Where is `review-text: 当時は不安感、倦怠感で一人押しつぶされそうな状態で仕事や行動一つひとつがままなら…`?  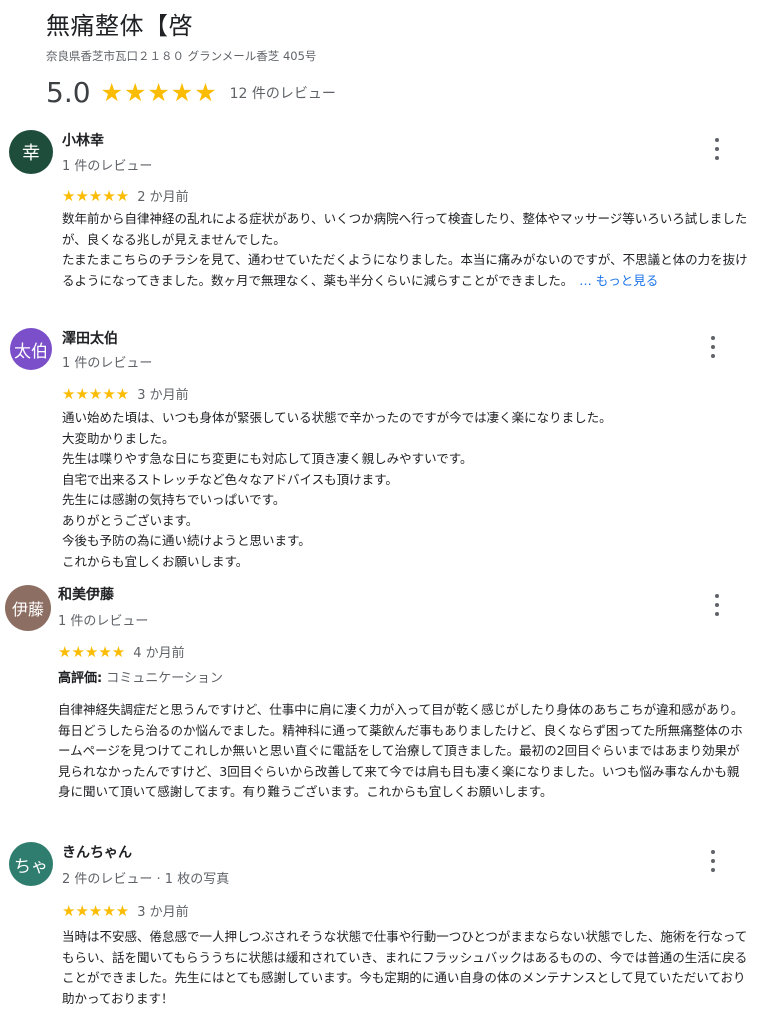
review-text: 当時は不安感、倦怠感で一人押しつぶされそうな状態で仕事や行動一つひとつがままなら… is located at coordinates (405, 968).